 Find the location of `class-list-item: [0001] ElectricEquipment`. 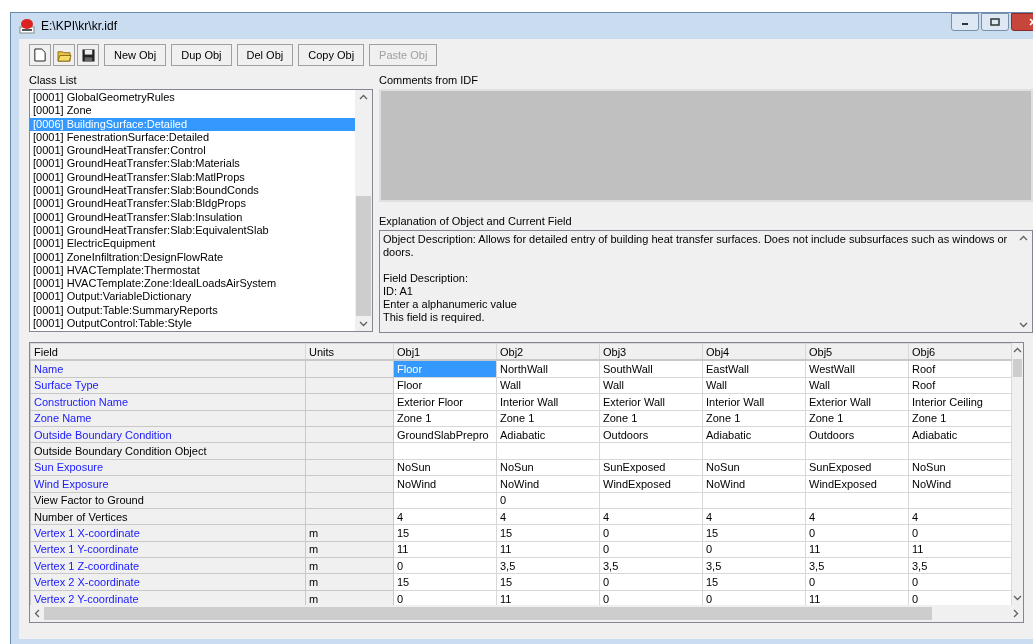

class-list-item: [0001] ElectricEquipment is located at coordinates (192, 244).